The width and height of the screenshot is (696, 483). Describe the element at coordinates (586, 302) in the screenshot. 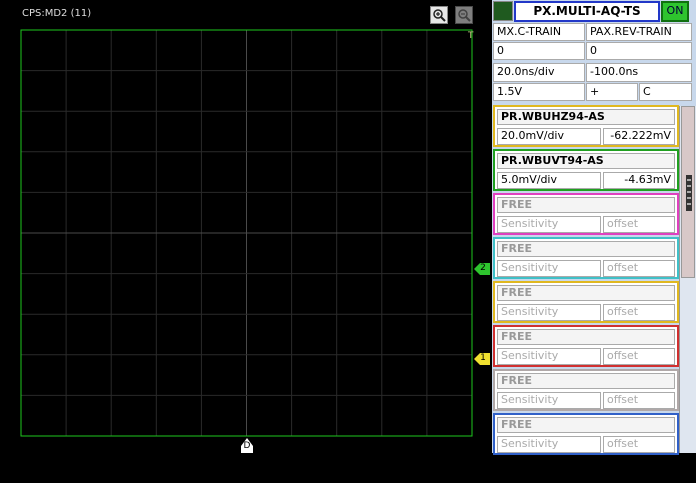

I see `channel-slot-5: FREE Sensitivity offset` at that location.